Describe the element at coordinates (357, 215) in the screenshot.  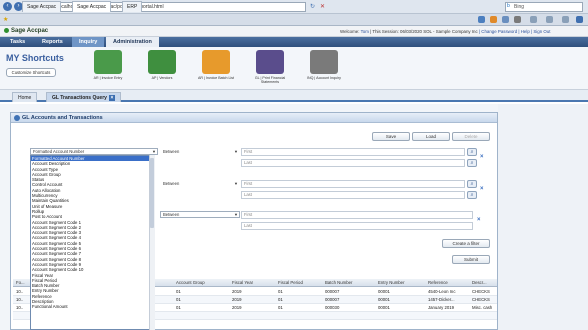
I see `filter-first-input-3: First` at that location.